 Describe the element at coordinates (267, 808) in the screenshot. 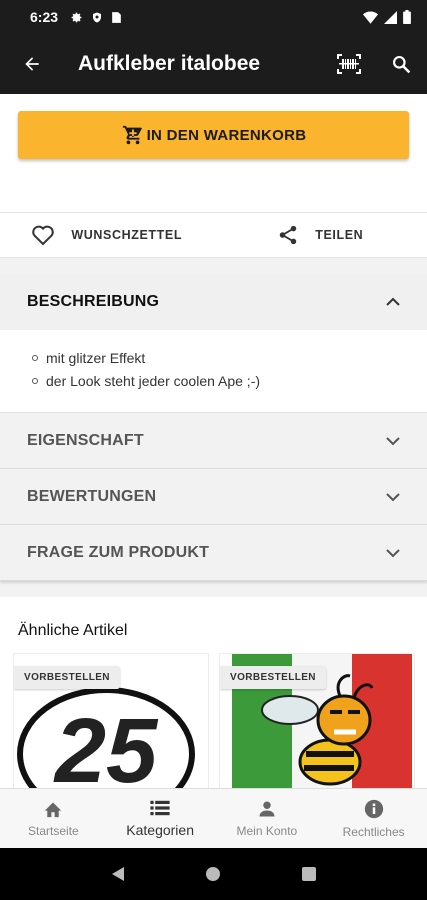

I see `person-icon` at that location.